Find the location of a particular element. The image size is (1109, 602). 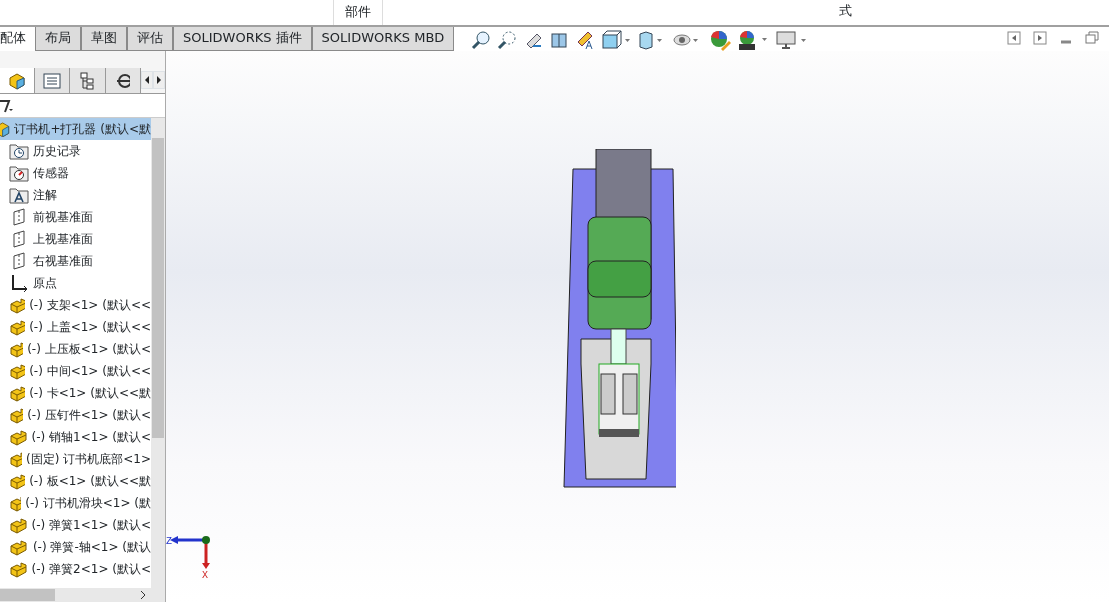

scene-icon is located at coordinates (753, 40).